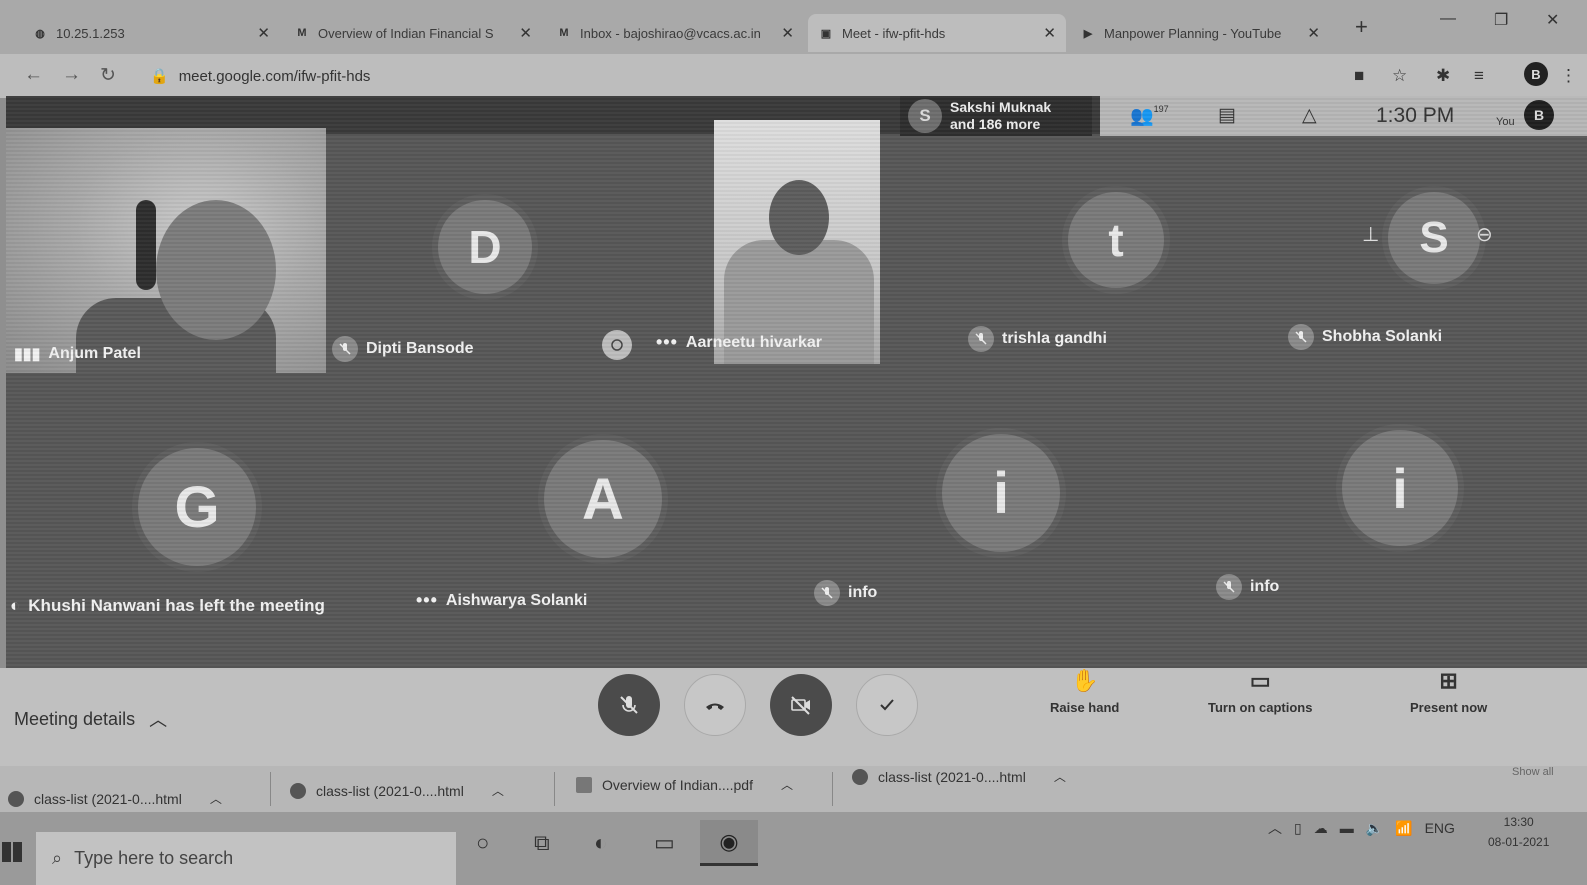 Image resolution: width=1587 pixels, height=885 pixels. What do you see at coordinates (1084, 680) in the screenshot?
I see `hand-icon: ✋` at bounding box center [1084, 680].